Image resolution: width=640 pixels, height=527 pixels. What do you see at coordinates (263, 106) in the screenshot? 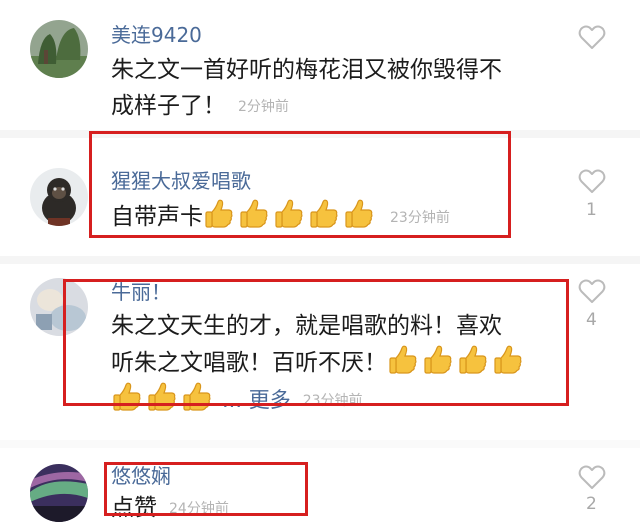
I see `timestamp: 2分钟前` at bounding box center [263, 106].